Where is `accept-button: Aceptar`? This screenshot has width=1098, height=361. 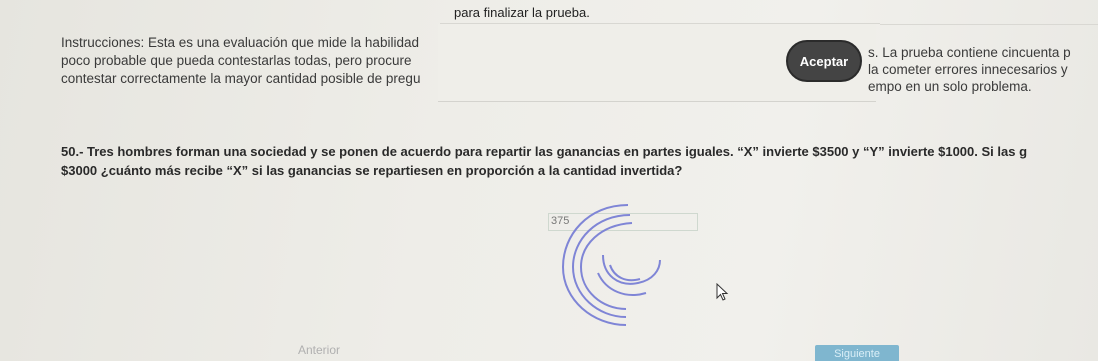 accept-button: Aceptar is located at coordinates (824, 61).